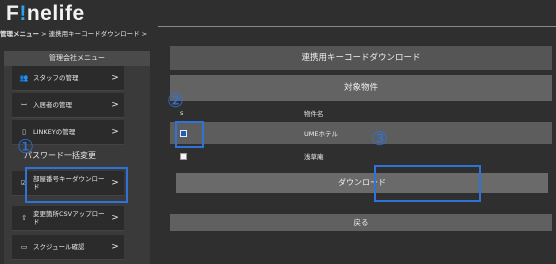  What do you see at coordinates (361, 156) in the screenshot?
I see `table-row: 浅草庵` at bounding box center [361, 156].